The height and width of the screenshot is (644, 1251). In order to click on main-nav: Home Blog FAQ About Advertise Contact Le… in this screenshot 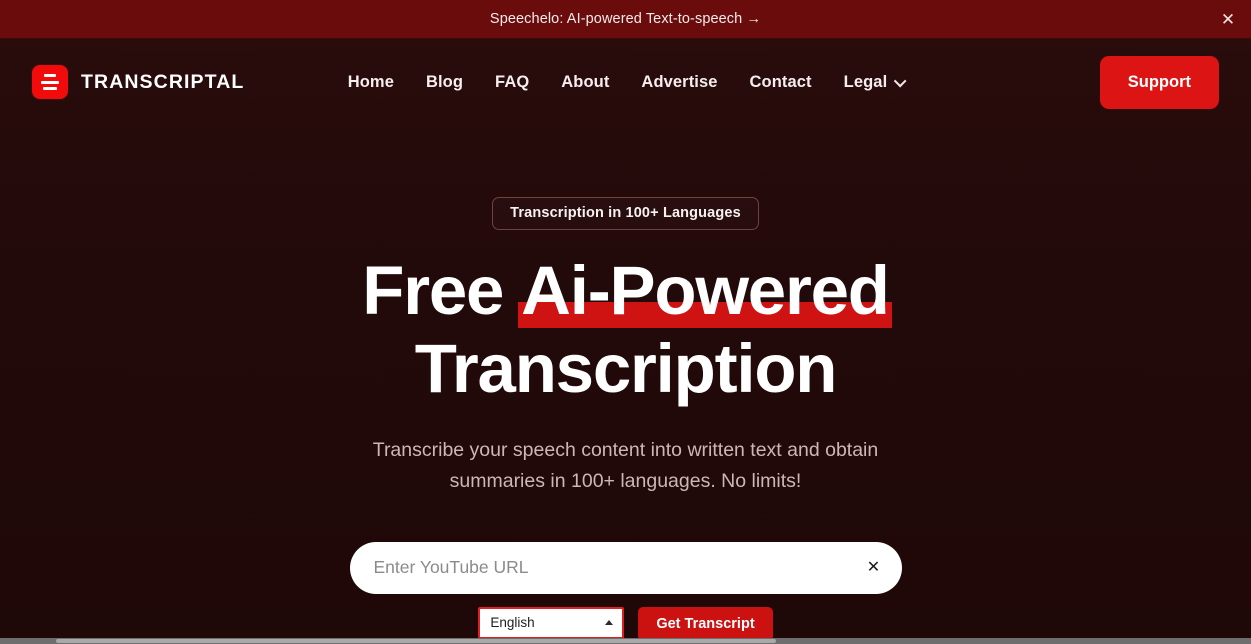, I will do `click(627, 82)`.